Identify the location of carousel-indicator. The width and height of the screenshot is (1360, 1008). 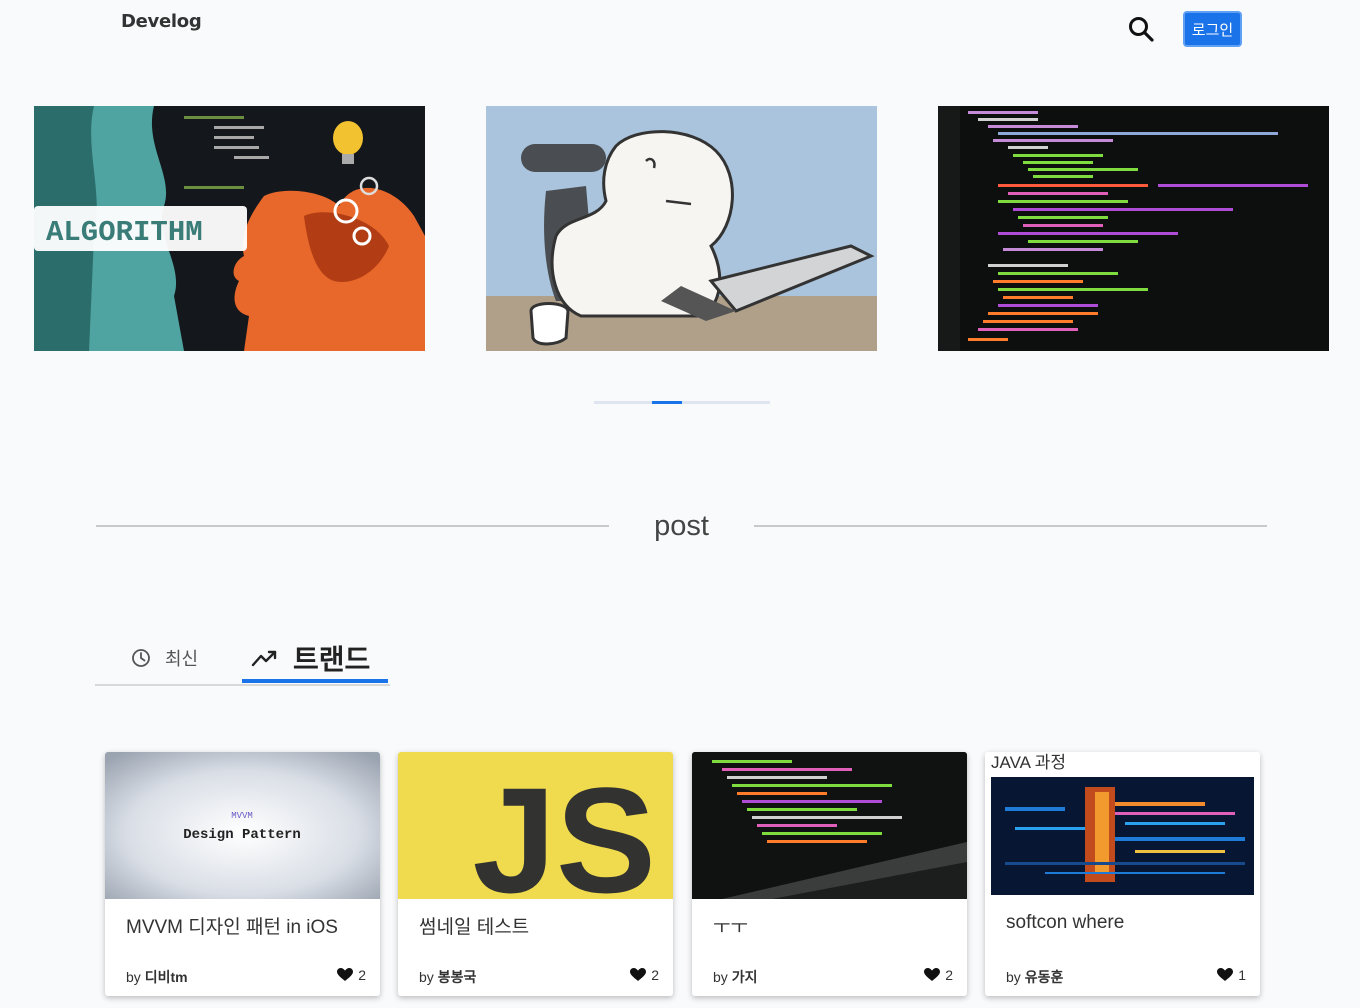
(682, 402).